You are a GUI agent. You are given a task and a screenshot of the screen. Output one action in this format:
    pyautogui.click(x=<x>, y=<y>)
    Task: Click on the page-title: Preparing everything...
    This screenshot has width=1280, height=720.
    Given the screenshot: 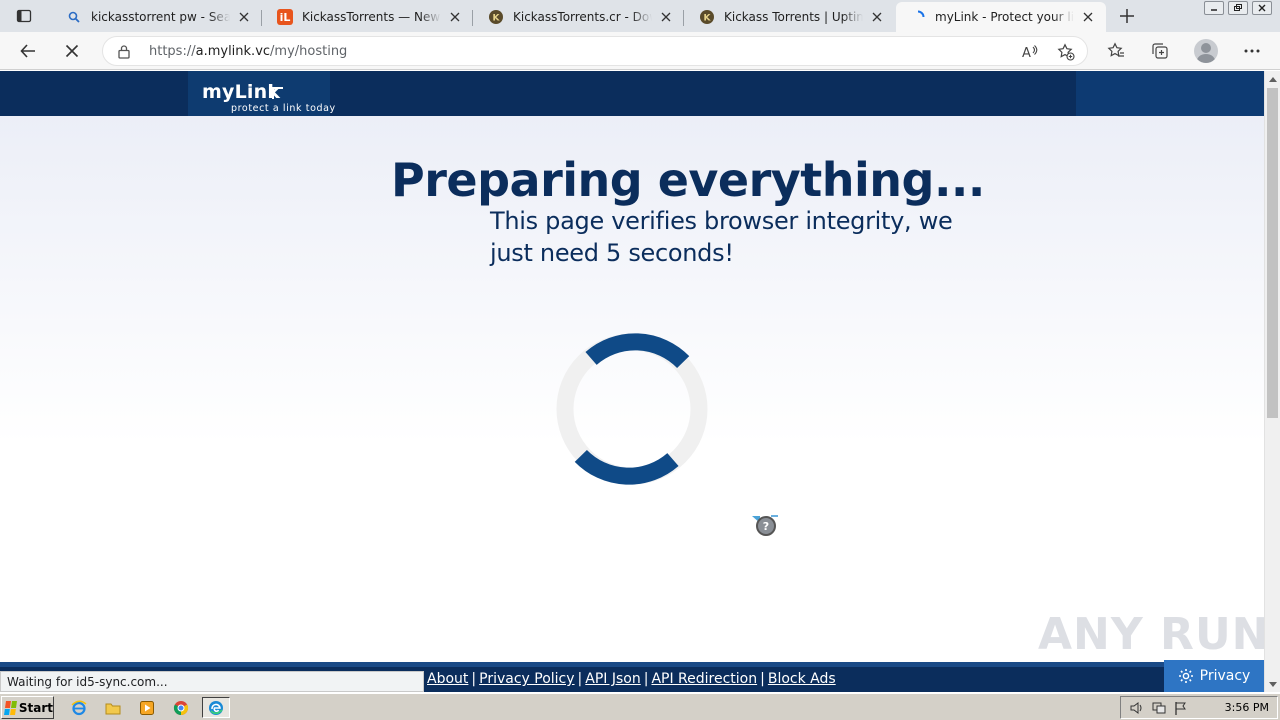 What is the action you would take?
    pyautogui.click(x=688, y=180)
    